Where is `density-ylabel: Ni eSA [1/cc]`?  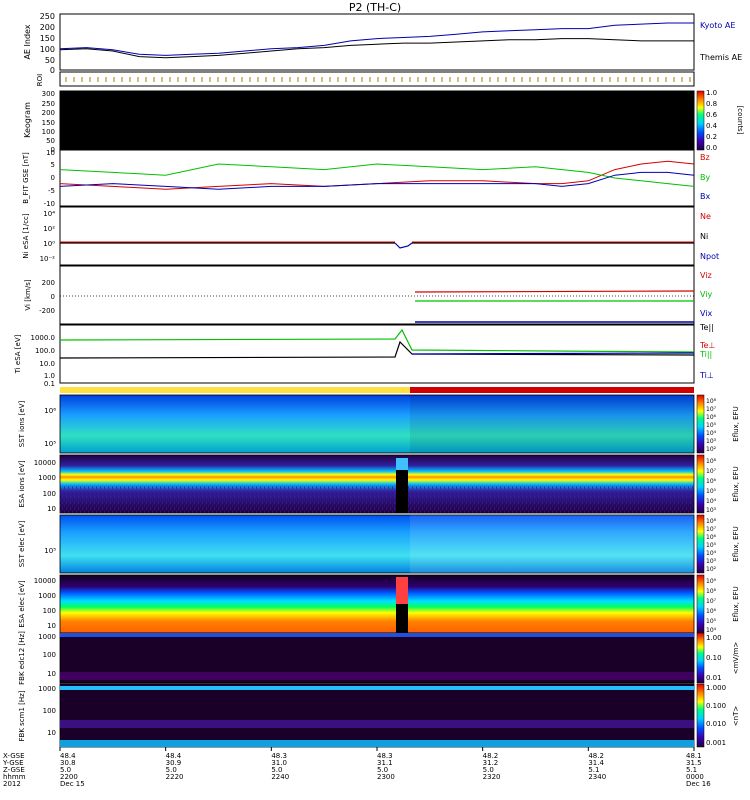 density-ylabel: Ni eSA [1/cc] is located at coordinates (26, 236).